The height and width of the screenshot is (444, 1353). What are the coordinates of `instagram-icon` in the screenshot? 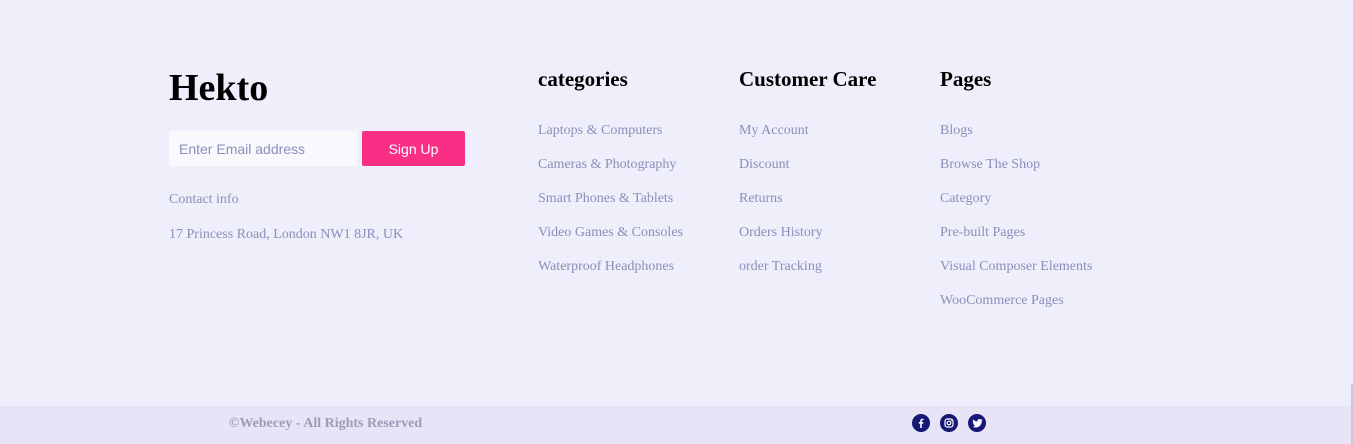 It's located at (949, 423).